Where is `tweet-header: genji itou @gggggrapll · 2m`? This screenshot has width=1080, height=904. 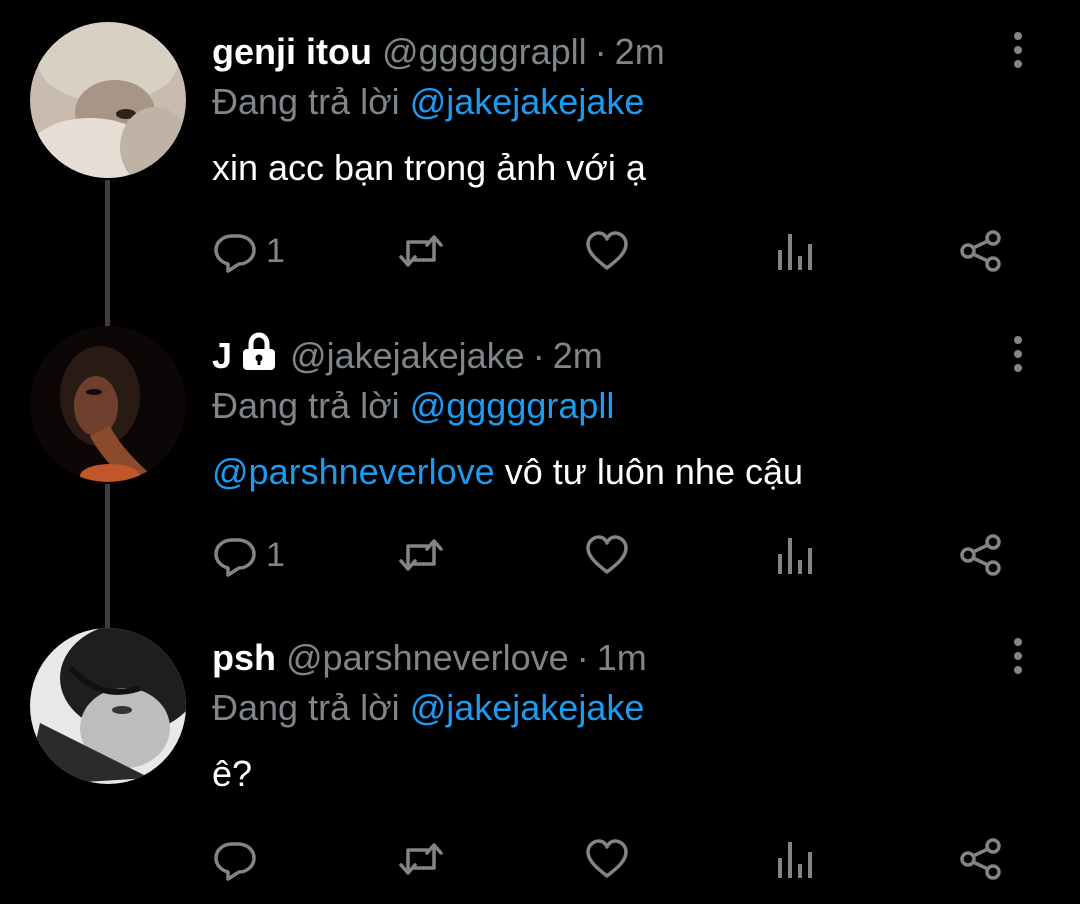 tweet-header: genji itou @gggggrapll · 2m is located at coordinates (438, 52).